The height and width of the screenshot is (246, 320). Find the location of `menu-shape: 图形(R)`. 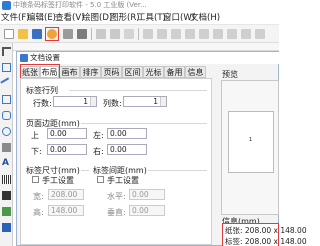

menu-shape: 图形(R) is located at coordinates (125, 18).